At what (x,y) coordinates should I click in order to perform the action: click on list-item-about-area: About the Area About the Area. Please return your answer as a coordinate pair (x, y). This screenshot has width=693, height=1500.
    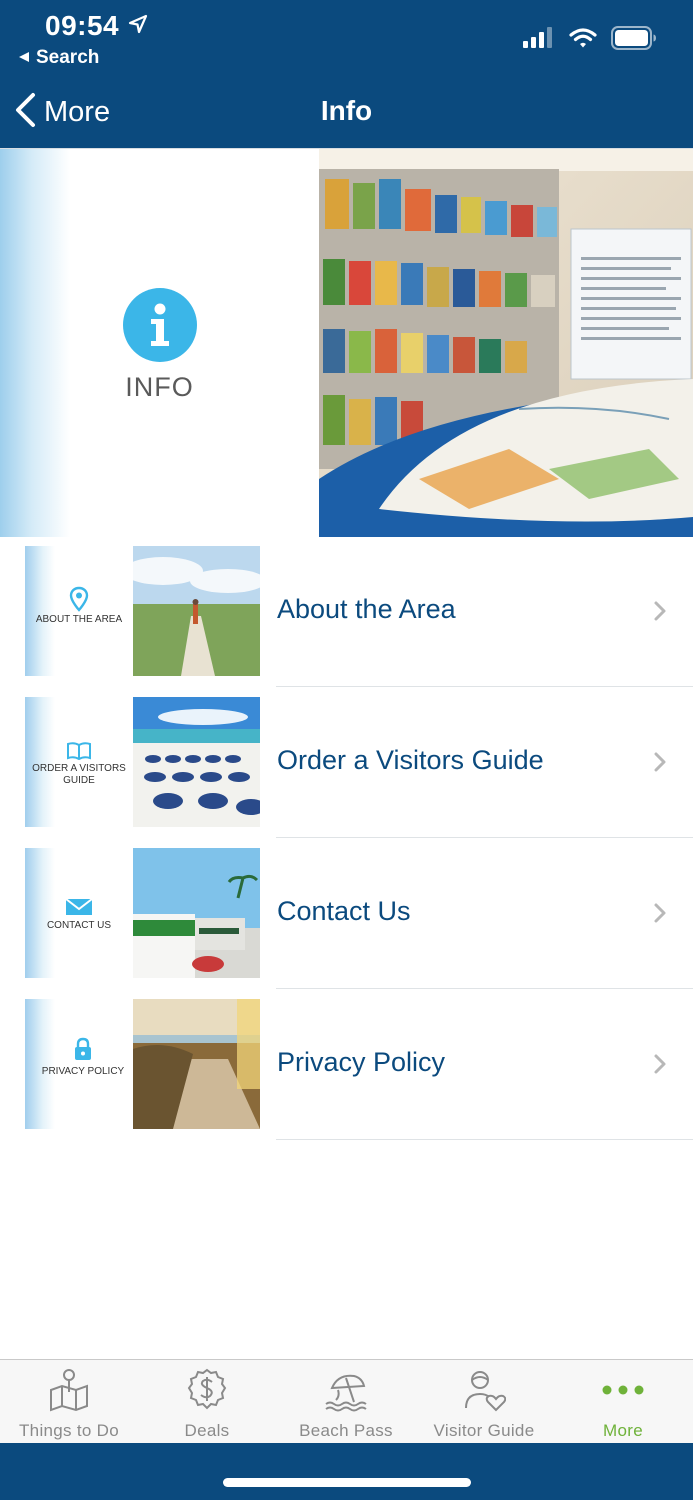
    Looking at the image, I should click on (346, 611).